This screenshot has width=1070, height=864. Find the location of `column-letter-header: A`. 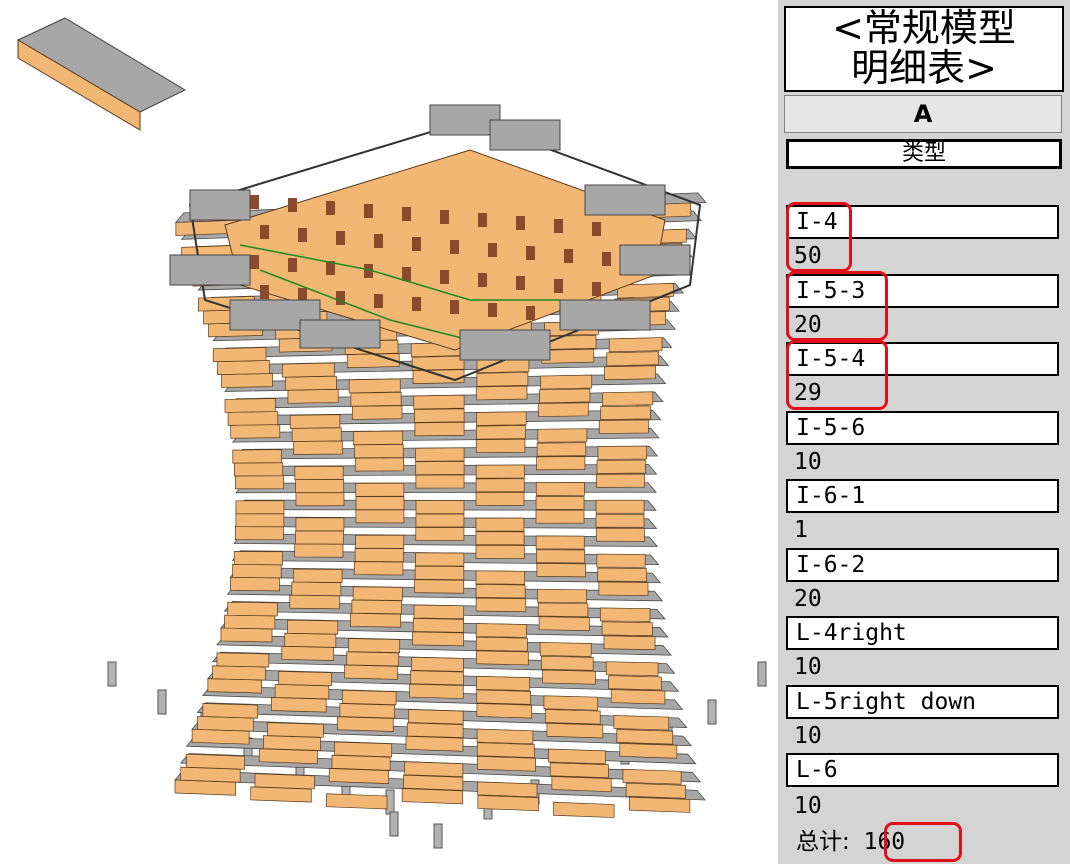

column-letter-header: A is located at coordinates (923, 114).